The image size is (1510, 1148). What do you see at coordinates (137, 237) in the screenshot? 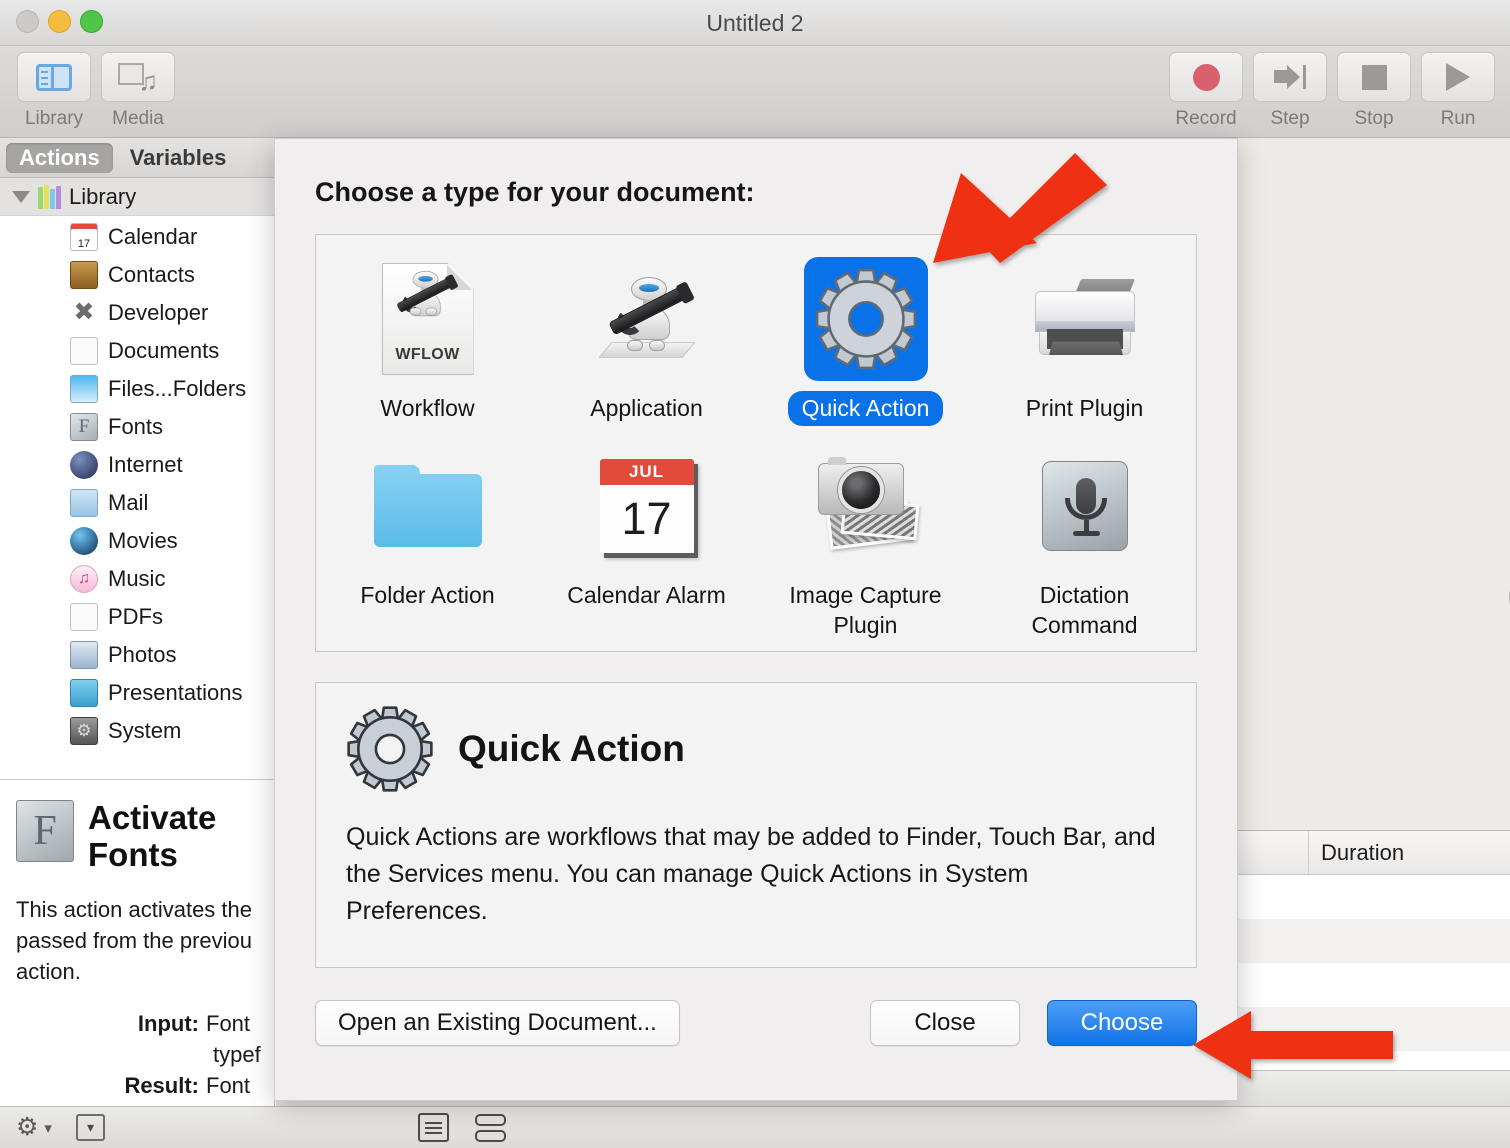
I see `sidebar-item-calendar: 17 Calendar` at bounding box center [137, 237].